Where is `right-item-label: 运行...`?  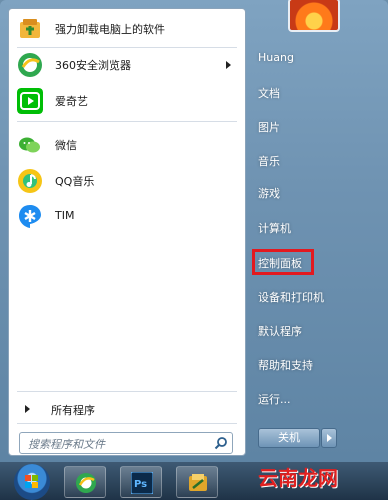 right-item-label: 运行... is located at coordinates (274, 399).